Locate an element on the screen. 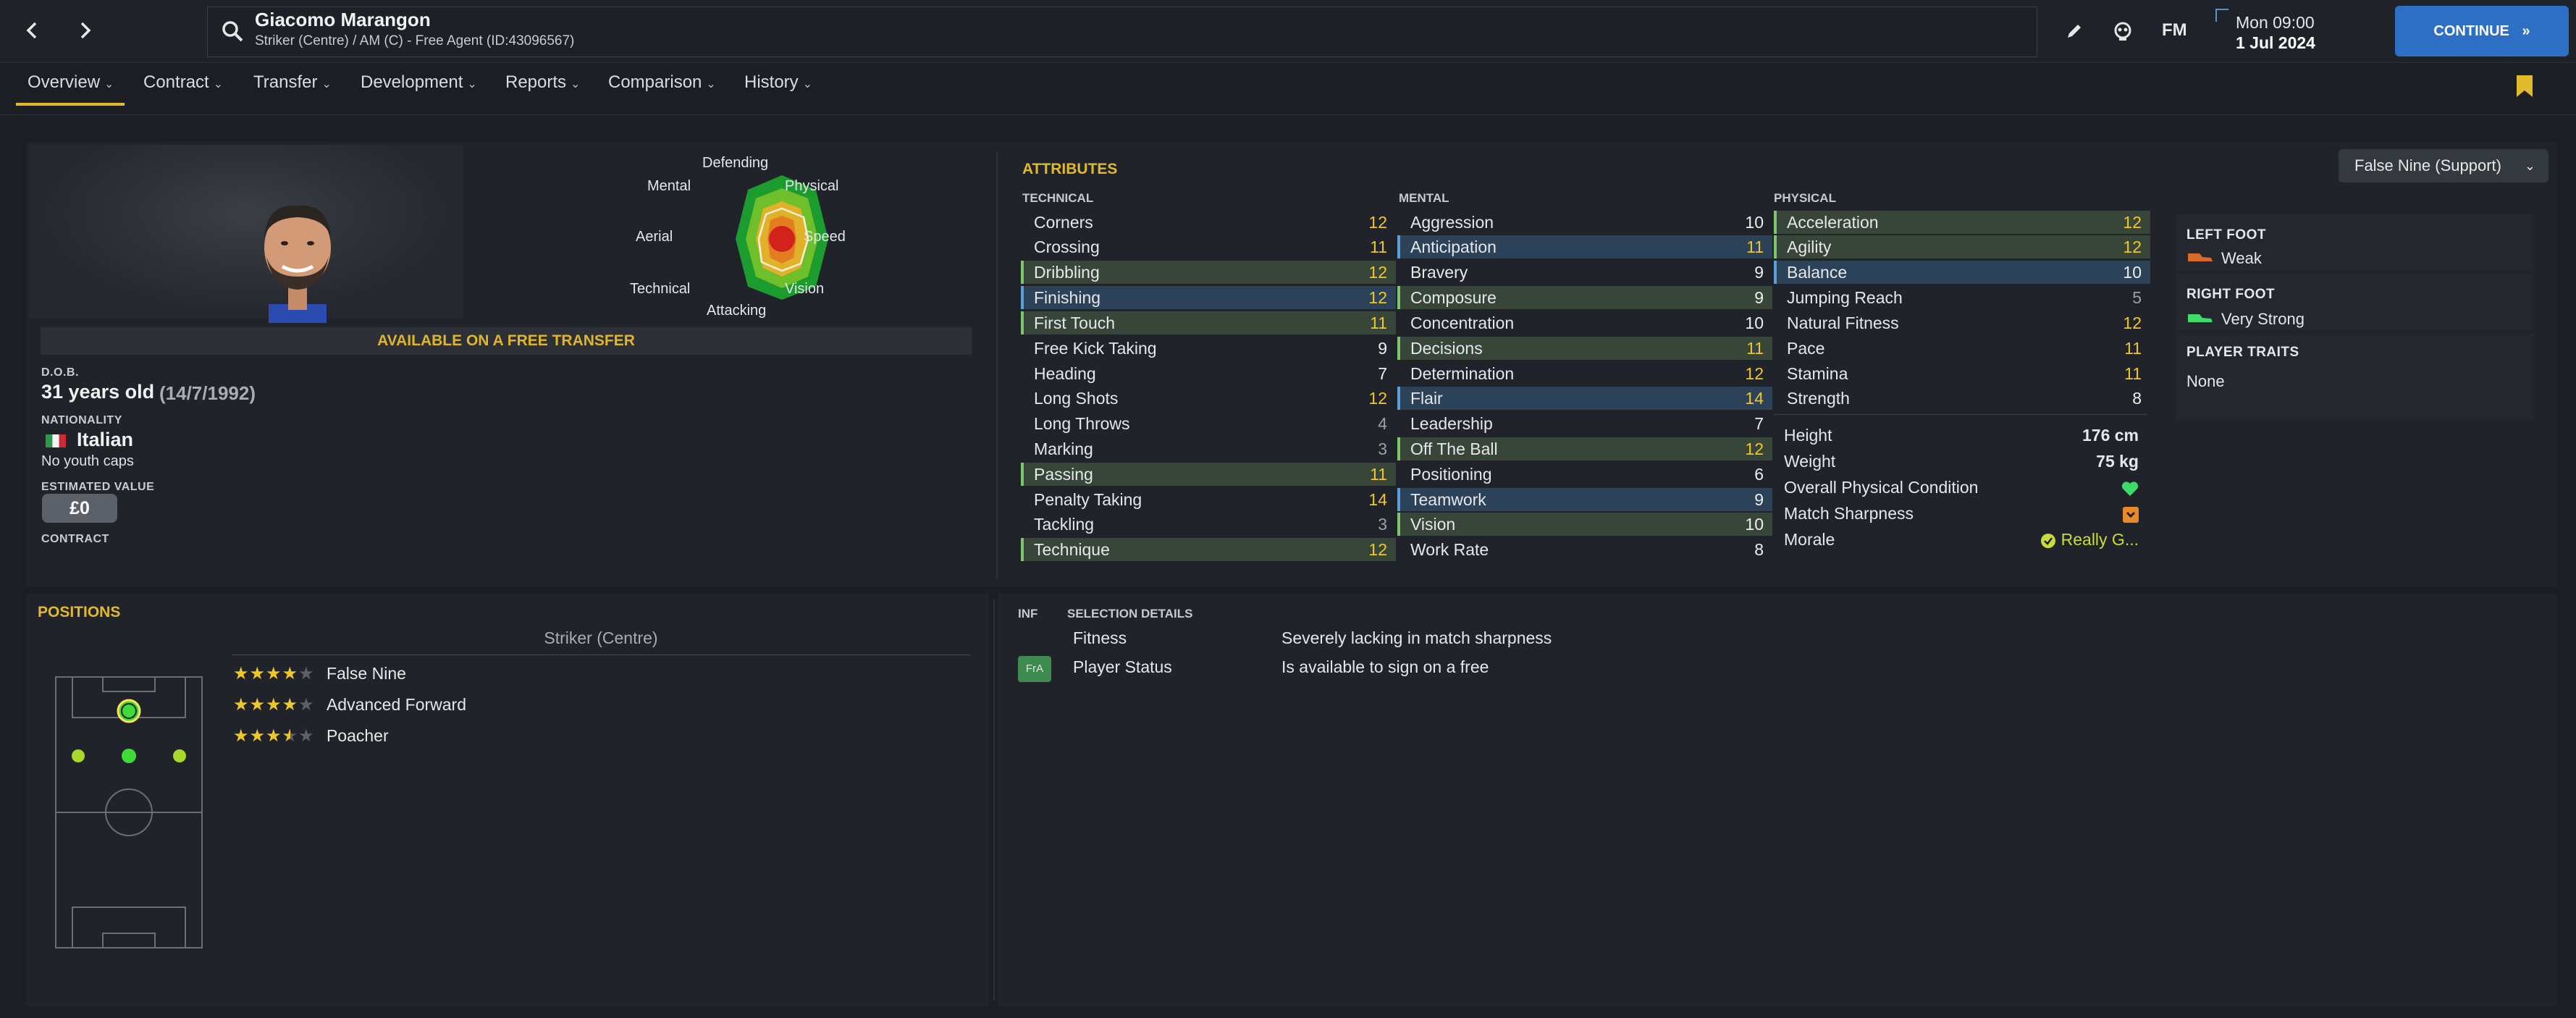  free-agent-badge: FrA is located at coordinates (1034, 669).